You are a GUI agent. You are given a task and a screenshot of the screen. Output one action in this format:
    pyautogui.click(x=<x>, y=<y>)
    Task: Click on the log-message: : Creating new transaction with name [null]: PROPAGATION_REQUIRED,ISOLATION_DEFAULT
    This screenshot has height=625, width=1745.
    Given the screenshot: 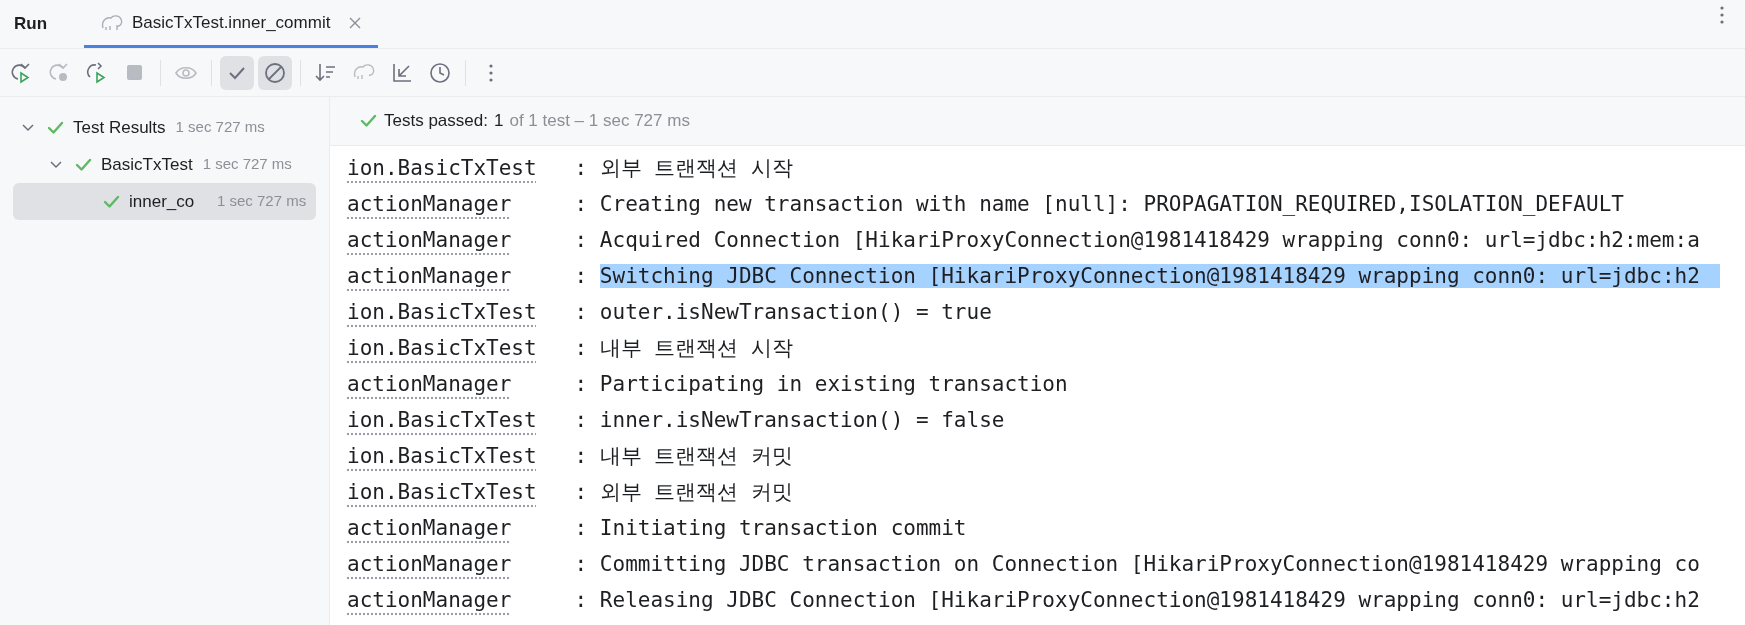 What is the action you would take?
    pyautogui.click(x=1099, y=205)
    